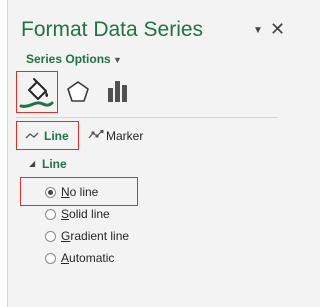 Image resolution: width=320 pixels, height=307 pixels. I want to click on radio-label: Gradient line, so click(95, 236).